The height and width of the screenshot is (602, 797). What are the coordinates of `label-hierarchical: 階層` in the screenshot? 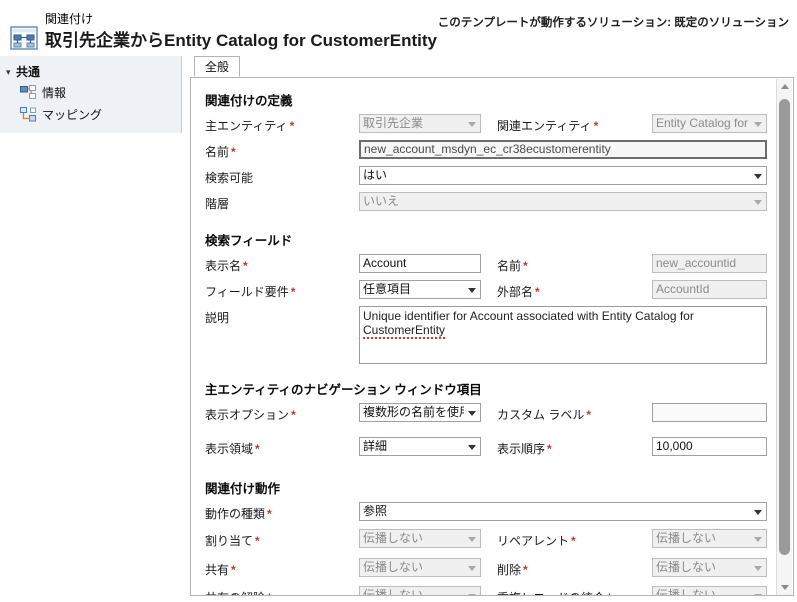 It's located at (217, 204).